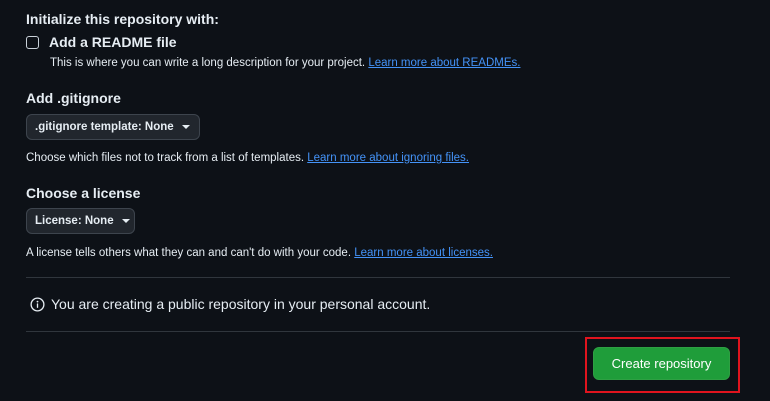 The width and height of the screenshot is (770, 401). I want to click on info-icon, so click(37, 304).